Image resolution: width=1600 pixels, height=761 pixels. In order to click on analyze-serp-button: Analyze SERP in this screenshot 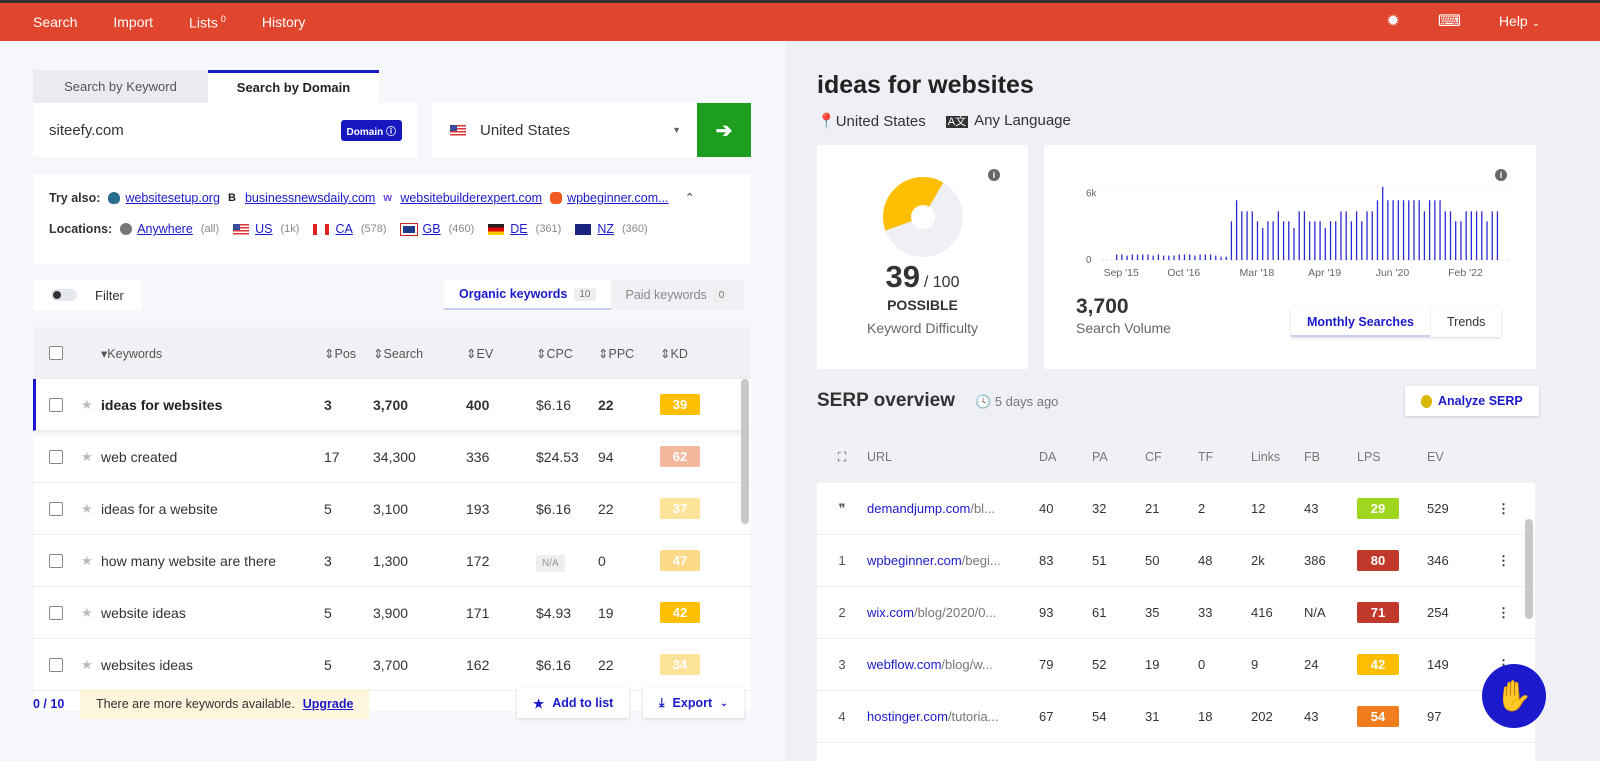, I will do `click(1472, 401)`.